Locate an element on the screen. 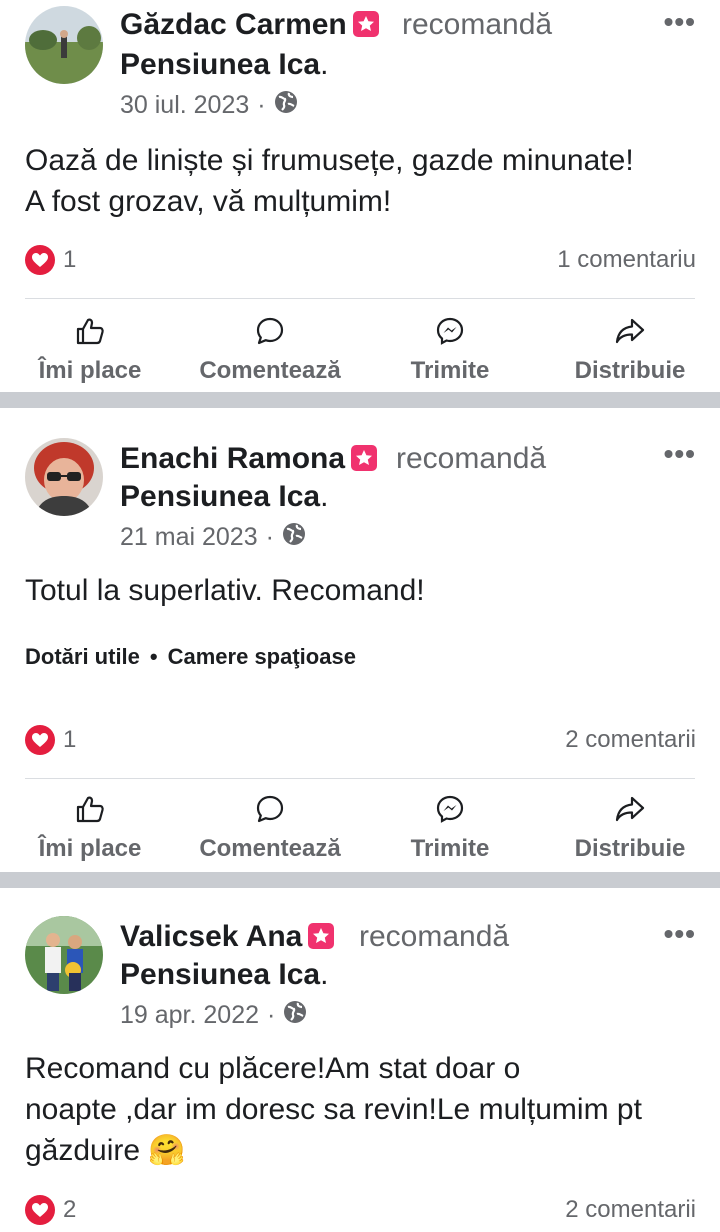 The height and width of the screenshot is (1232, 720). tag: Dotări utile is located at coordinates (82, 656).